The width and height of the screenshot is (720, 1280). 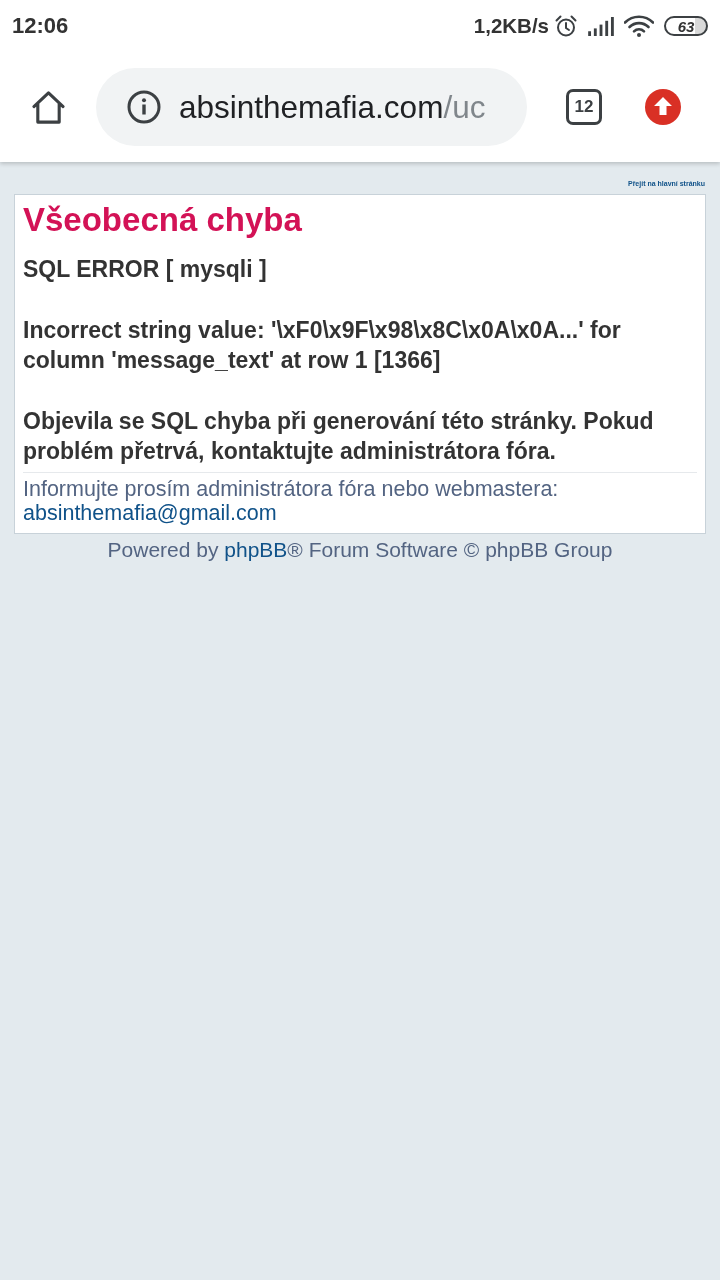 What do you see at coordinates (145, 269) in the screenshot?
I see `error-heading: SQL ERROR [ mysqli ]` at bounding box center [145, 269].